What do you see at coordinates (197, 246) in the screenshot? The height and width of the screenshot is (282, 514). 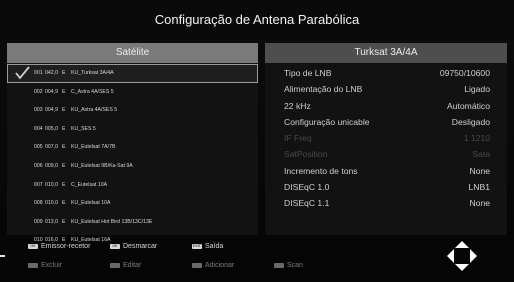 I see `exit-key-icon: EXIT` at bounding box center [197, 246].